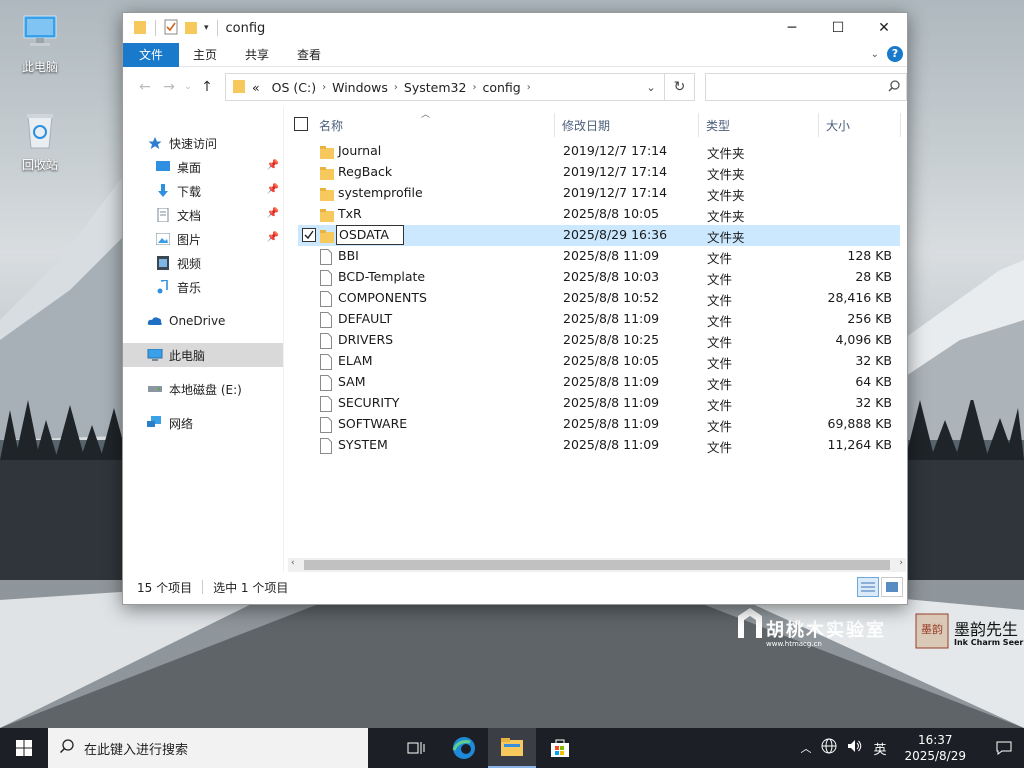  I want to click on nav-desktop: 桌面 📌, so click(203, 167).